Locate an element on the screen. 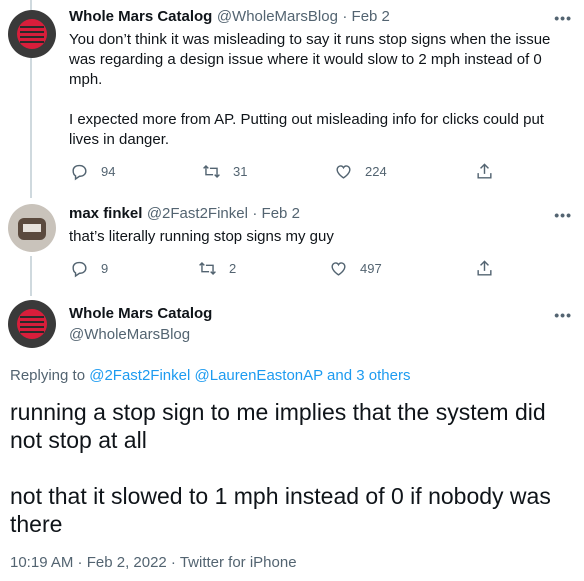 This screenshot has height=581, width=584. reply-button: 9 is located at coordinates (89, 268).